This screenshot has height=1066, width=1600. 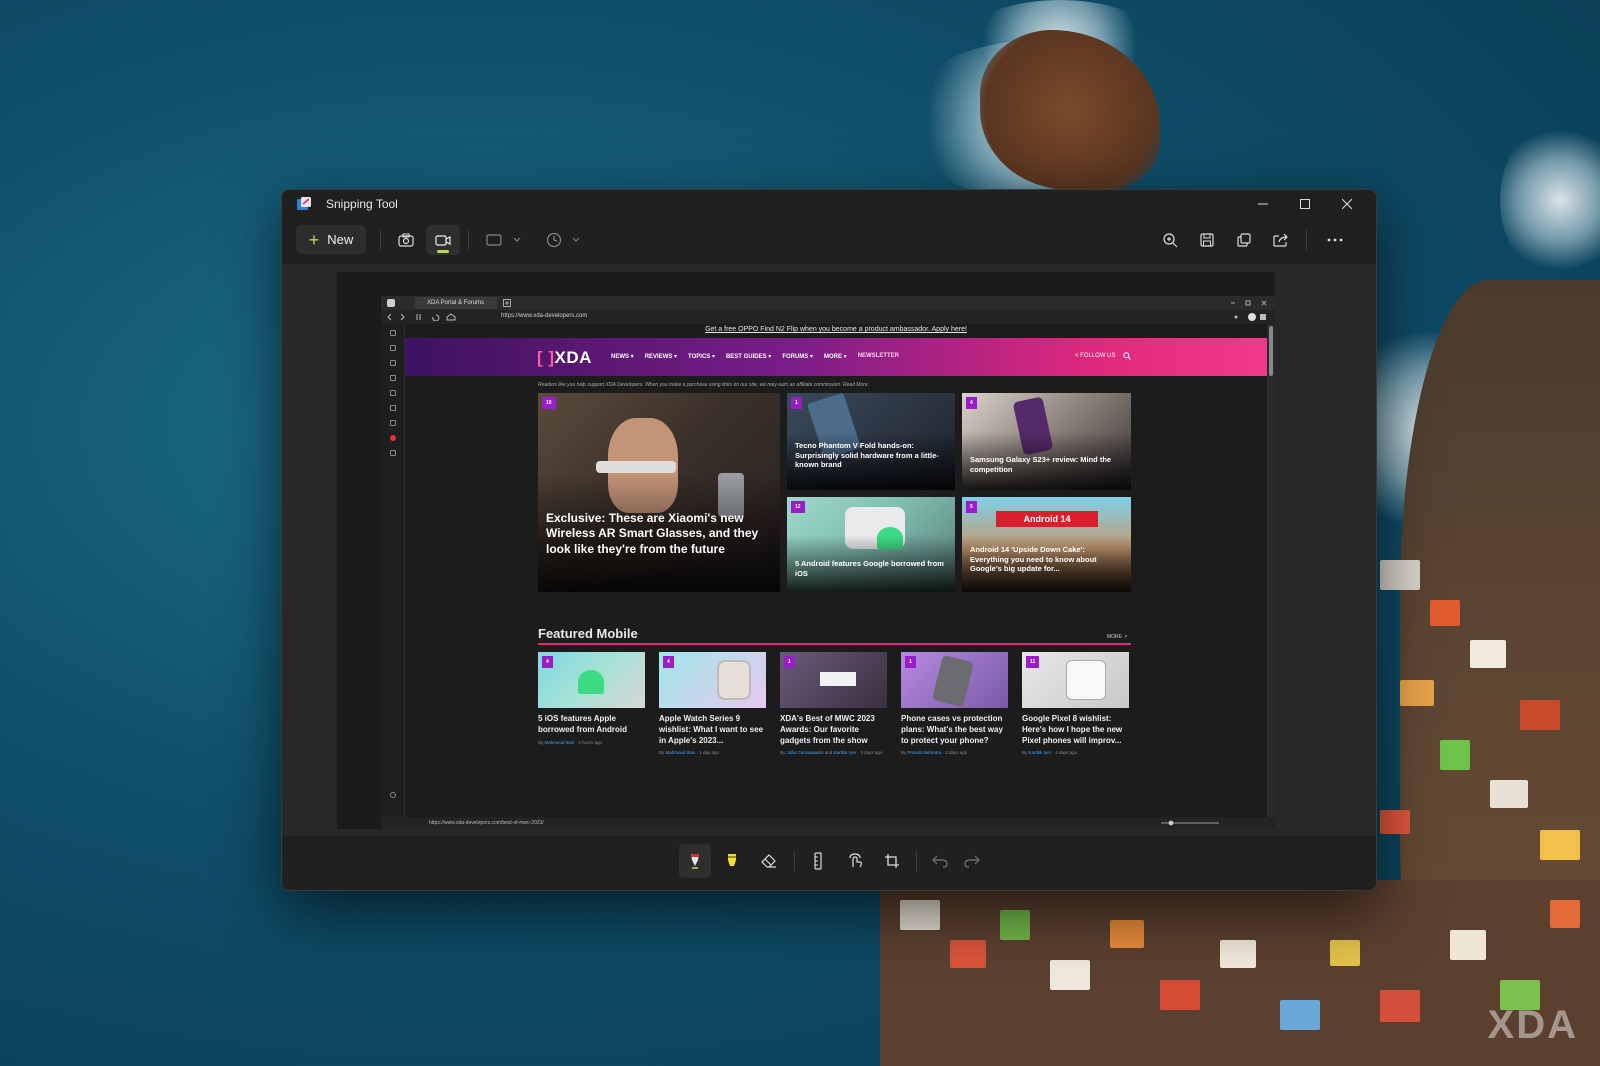 What do you see at coordinates (391, 303) in the screenshot?
I see `vivaldi-icon` at bounding box center [391, 303].